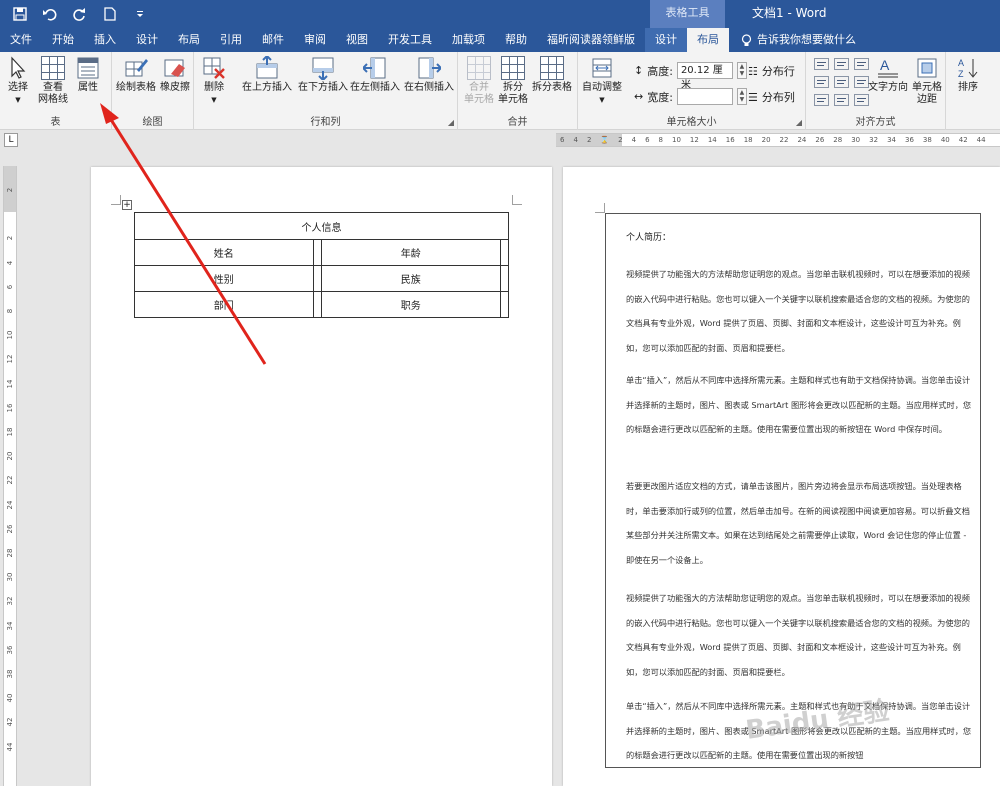  Describe the element at coordinates (80, 14) in the screenshot. I see `redo-icon` at that location.